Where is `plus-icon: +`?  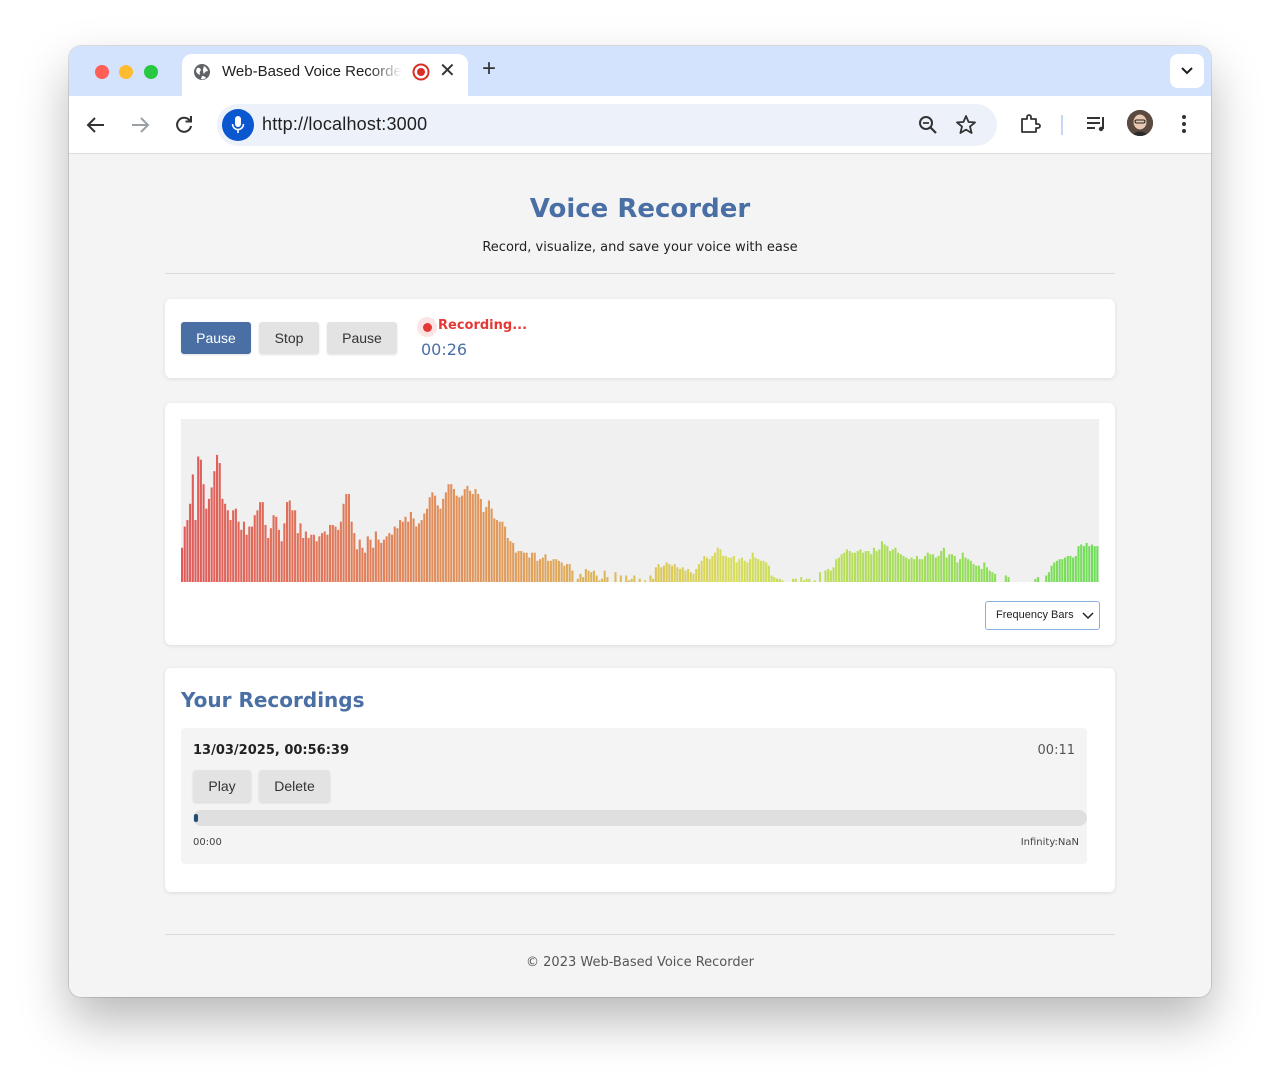 plus-icon: + is located at coordinates (489, 69).